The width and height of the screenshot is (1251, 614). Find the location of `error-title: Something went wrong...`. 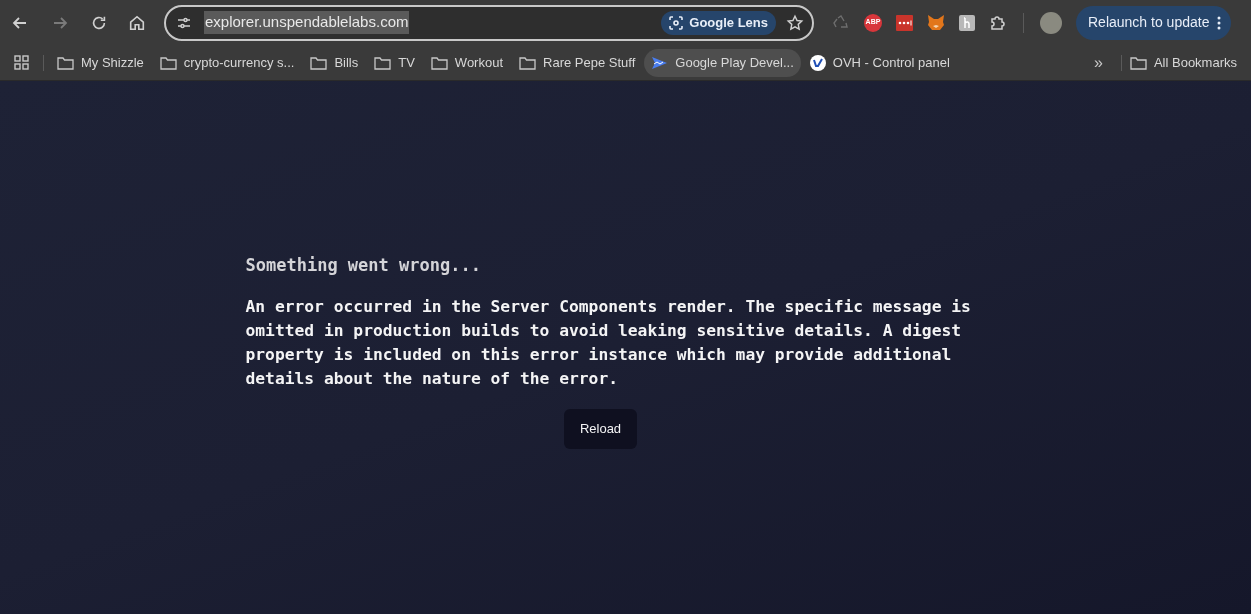

error-title: Something went wrong... is located at coordinates (363, 265).